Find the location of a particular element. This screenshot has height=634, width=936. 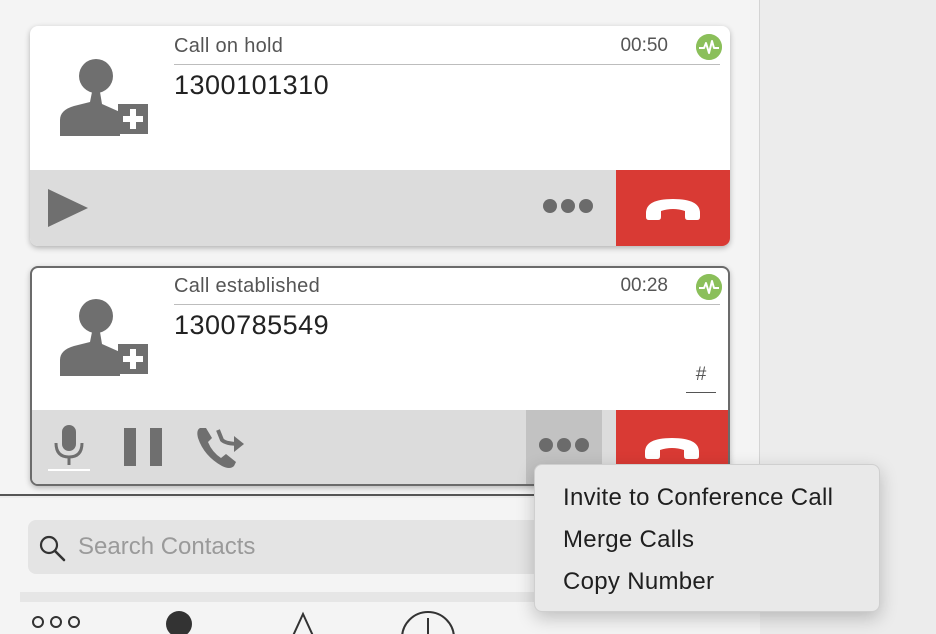

menu-item-merge-calls: Merge Calls is located at coordinates (707, 544).